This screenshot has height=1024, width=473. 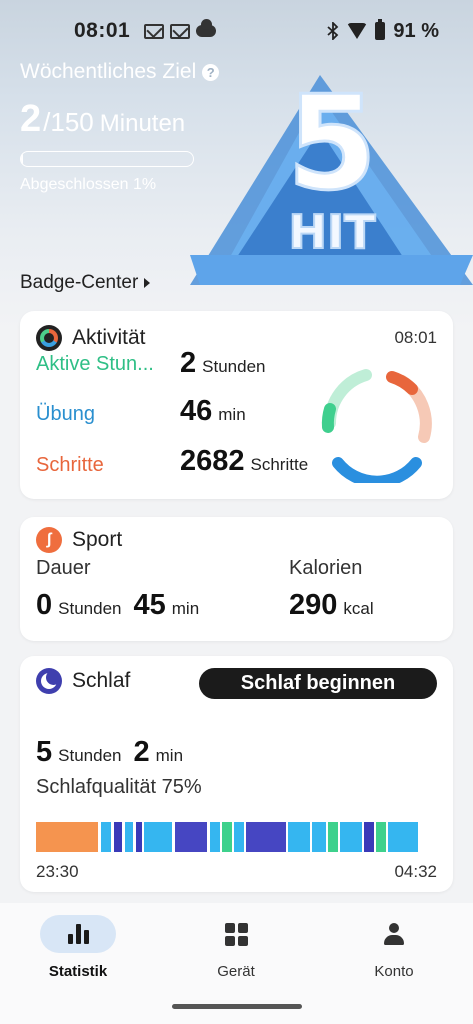 I want to click on progress-fill, so click(x=22, y=159).